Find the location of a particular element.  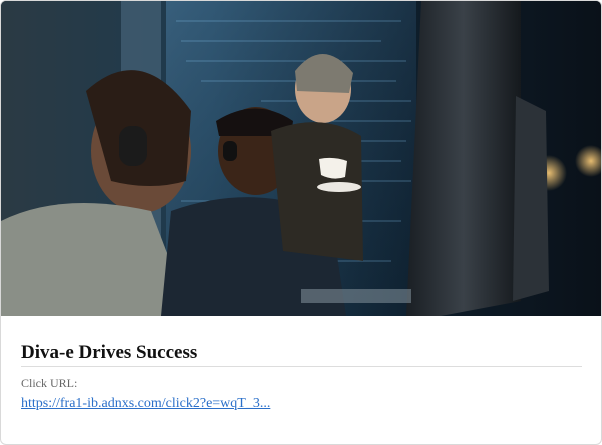

divider is located at coordinates (301, 366).